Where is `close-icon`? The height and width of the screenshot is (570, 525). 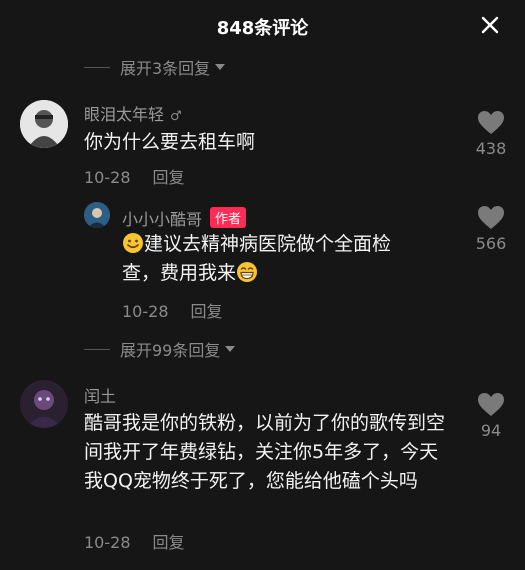 close-icon is located at coordinates (490, 25).